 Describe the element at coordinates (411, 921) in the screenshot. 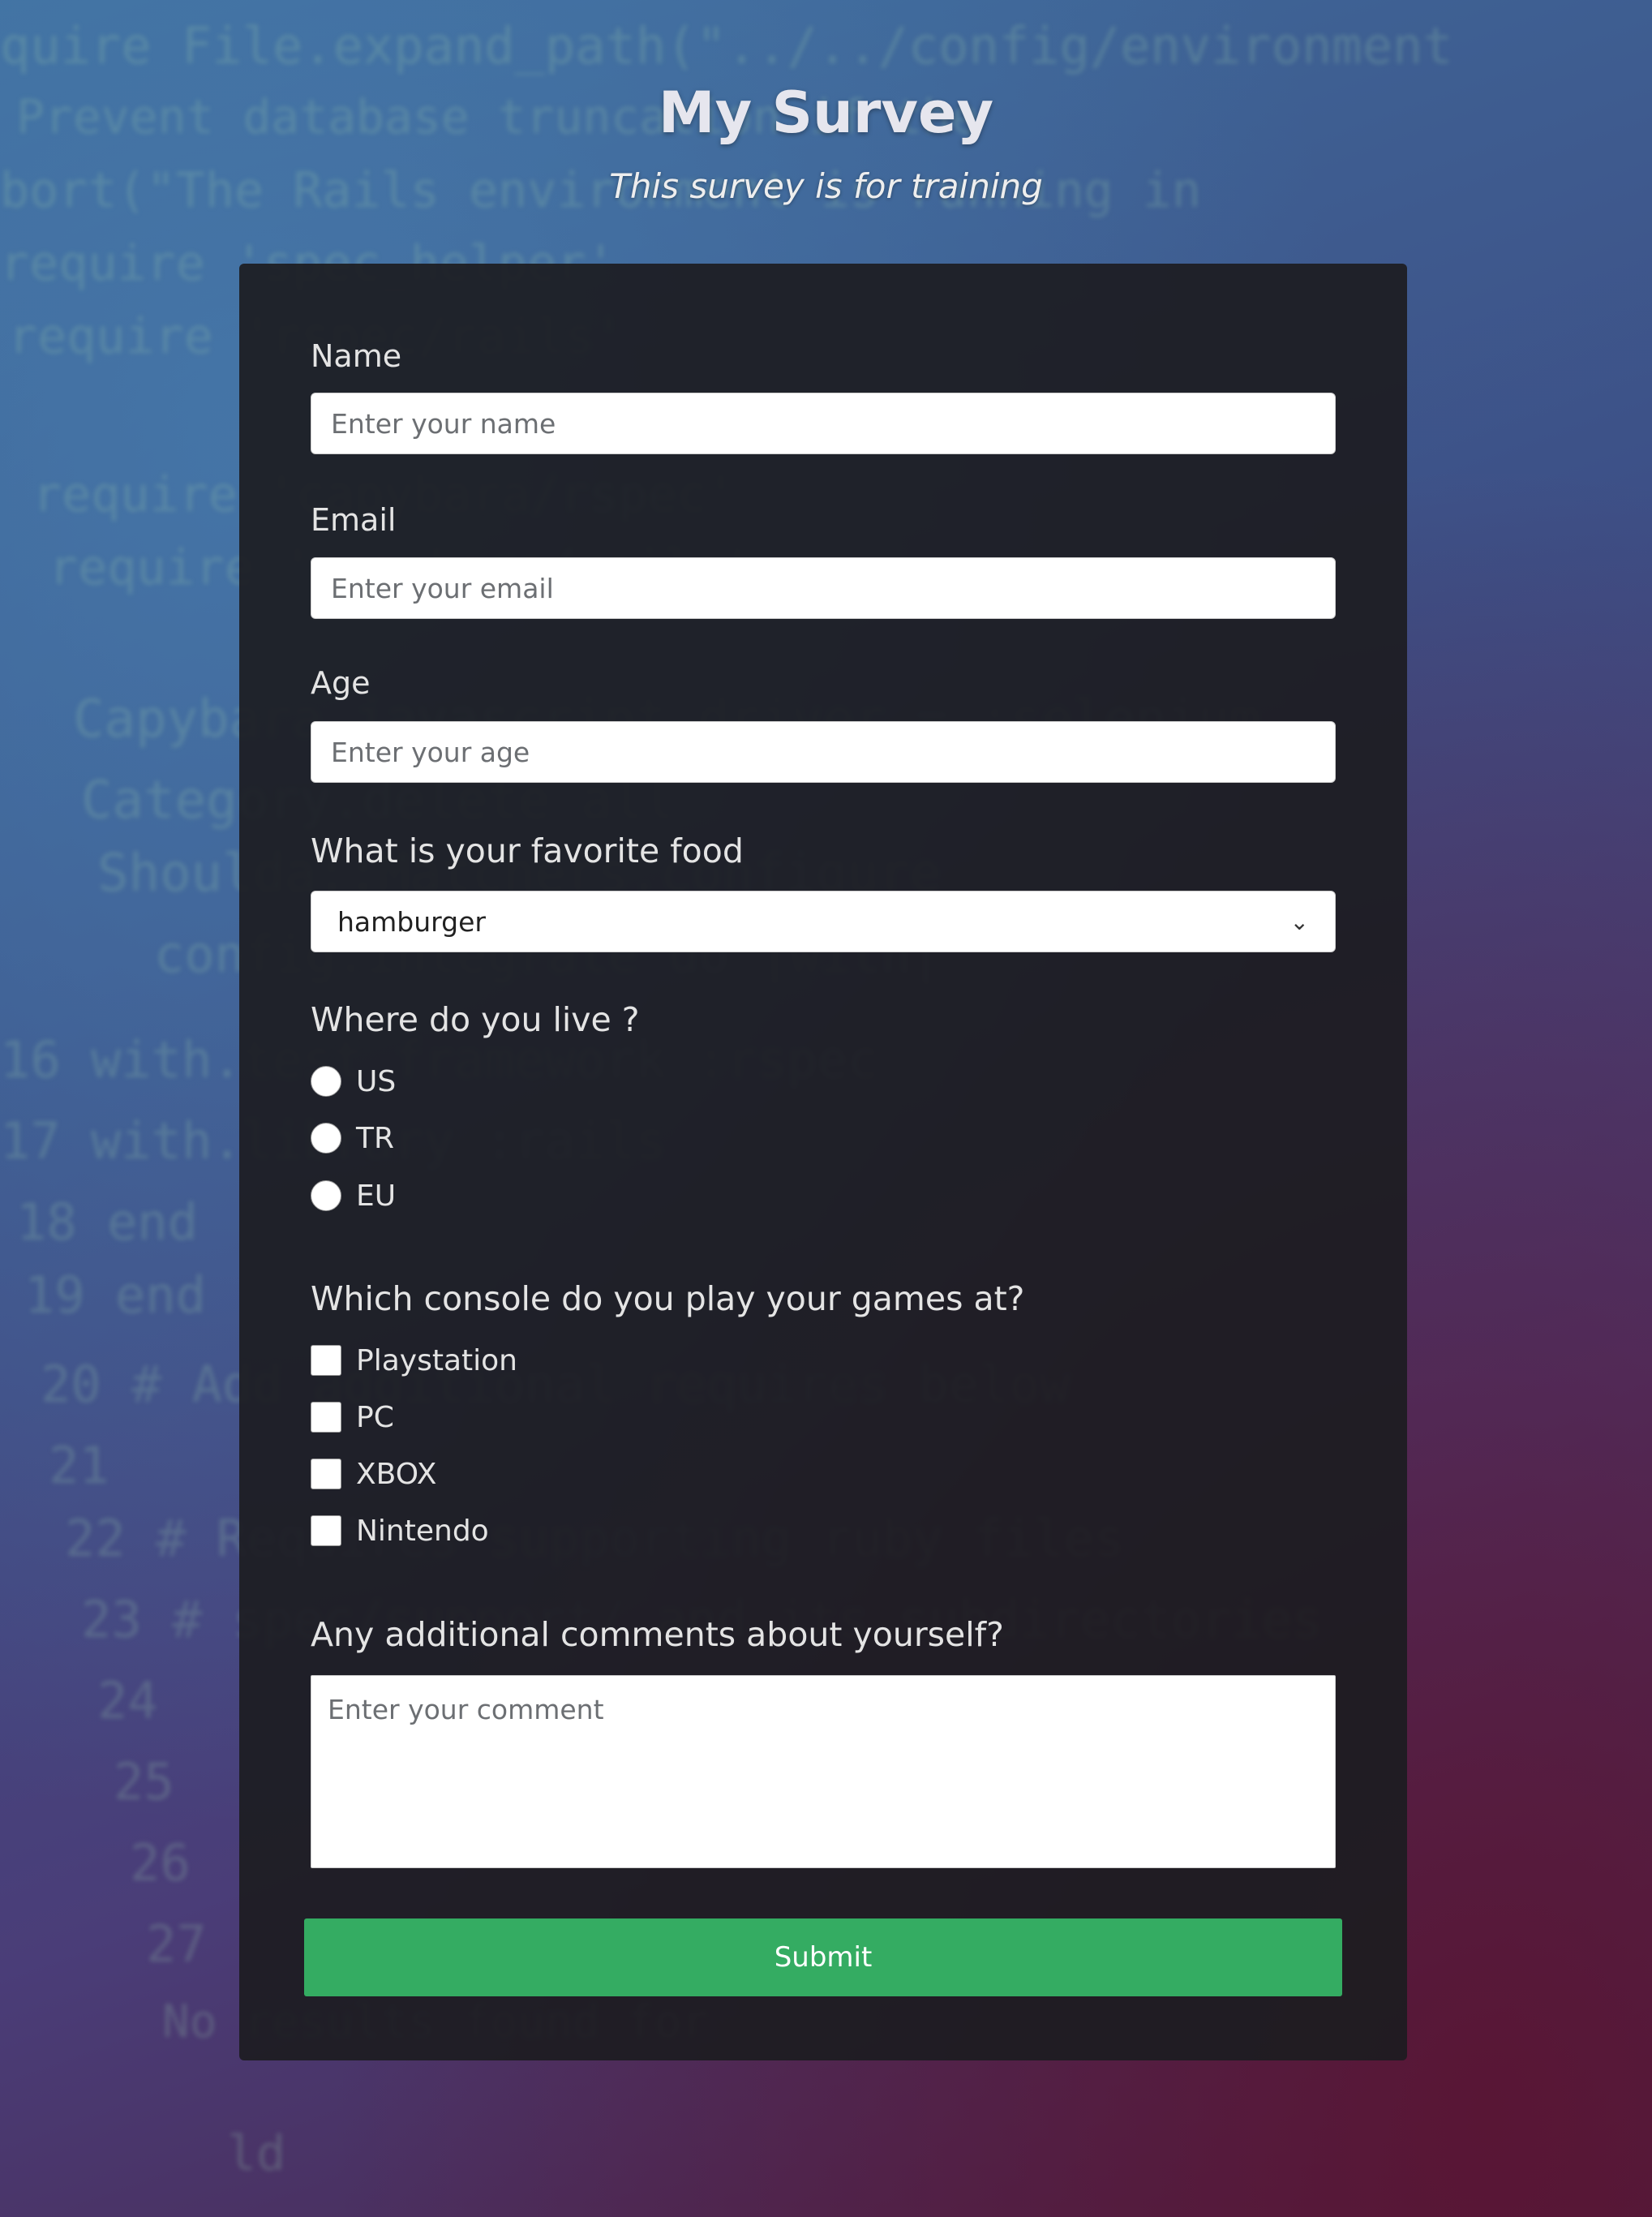

I see `food-select-value: hamburger` at that location.